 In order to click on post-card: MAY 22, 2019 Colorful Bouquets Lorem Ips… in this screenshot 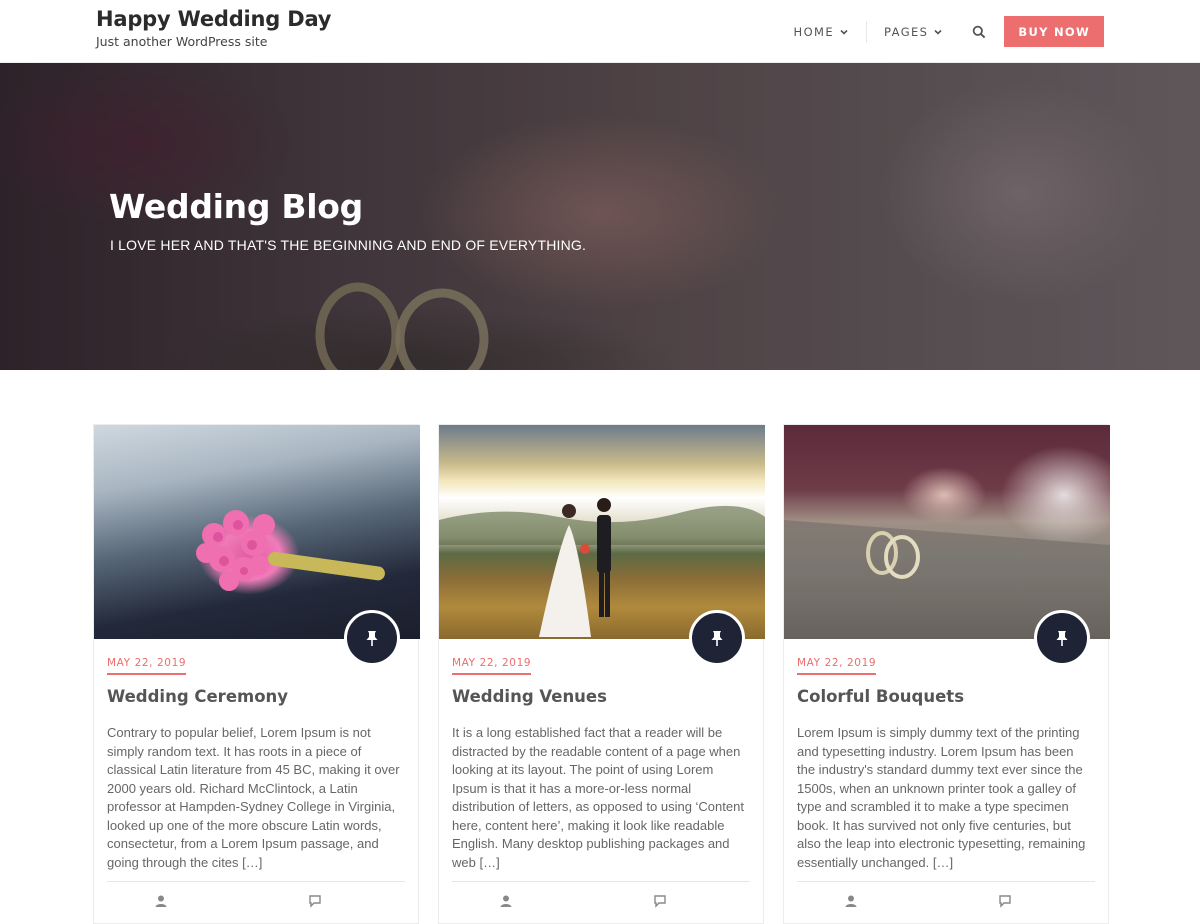, I will do `click(946, 674)`.